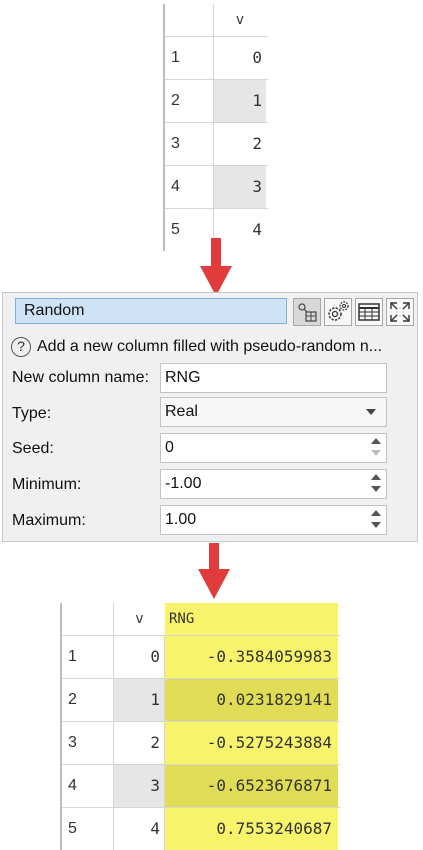 Image resolution: width=423 pixels, height=850 pixels. What do you see at coordinates (371, 412) in the screenshot?
I see `chevron-down-icon` at bounding box center [371, 412].